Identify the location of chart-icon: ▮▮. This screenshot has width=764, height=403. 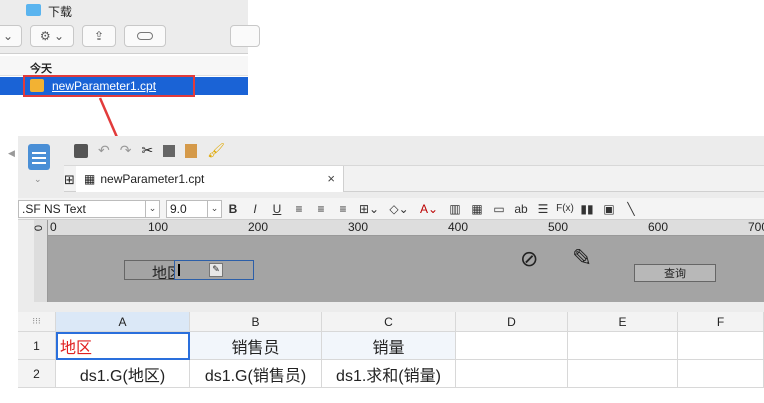
(587, 209).